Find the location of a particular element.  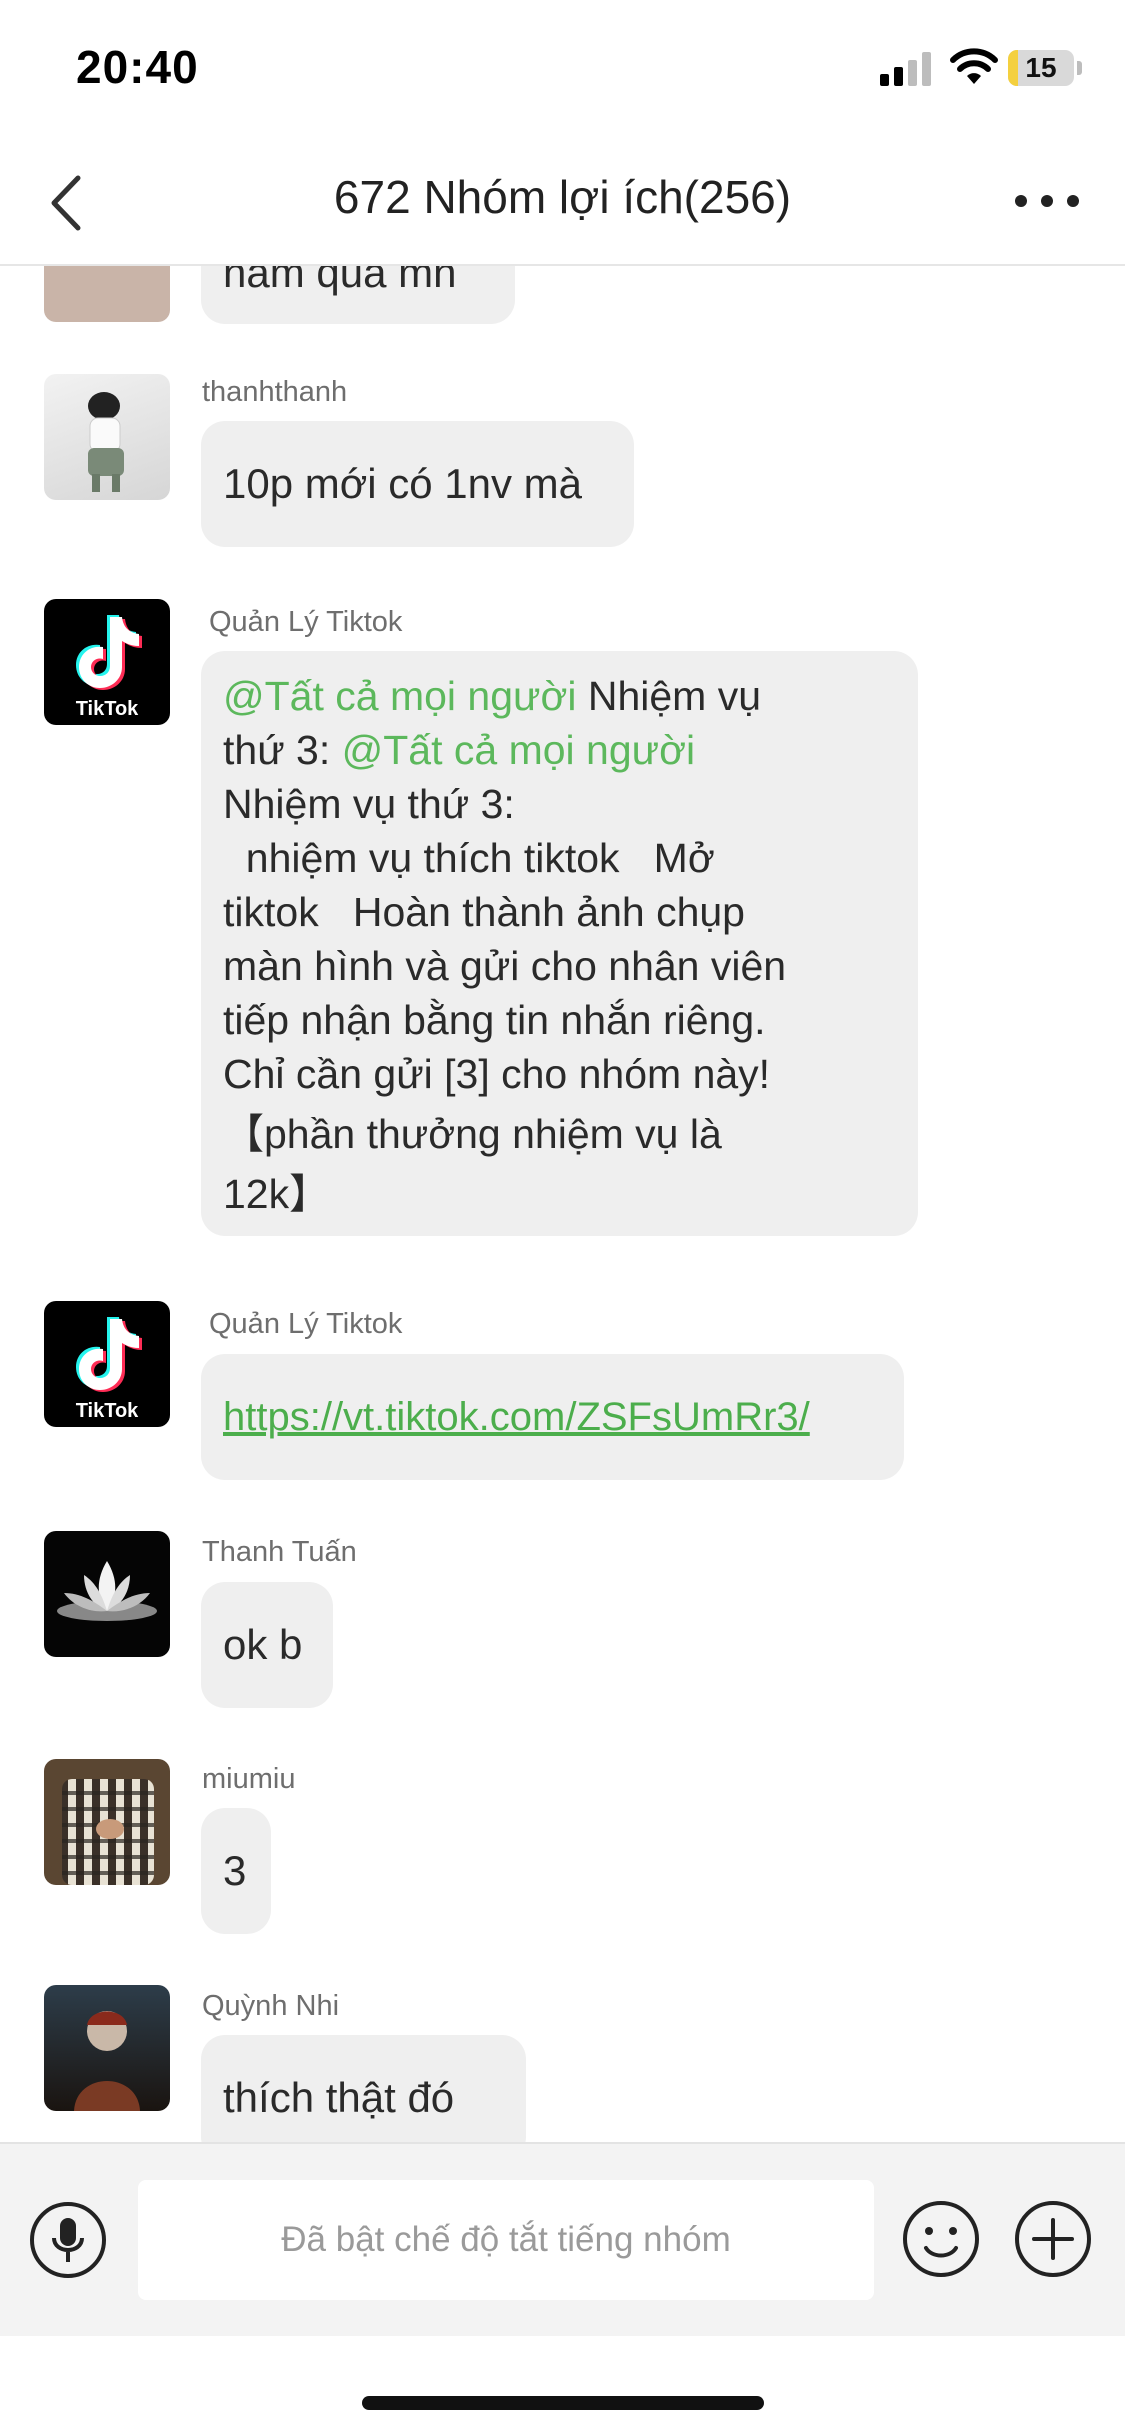

message-text: nhiệm vụ thích tiktok Mở is located at coordinates (469, 858).